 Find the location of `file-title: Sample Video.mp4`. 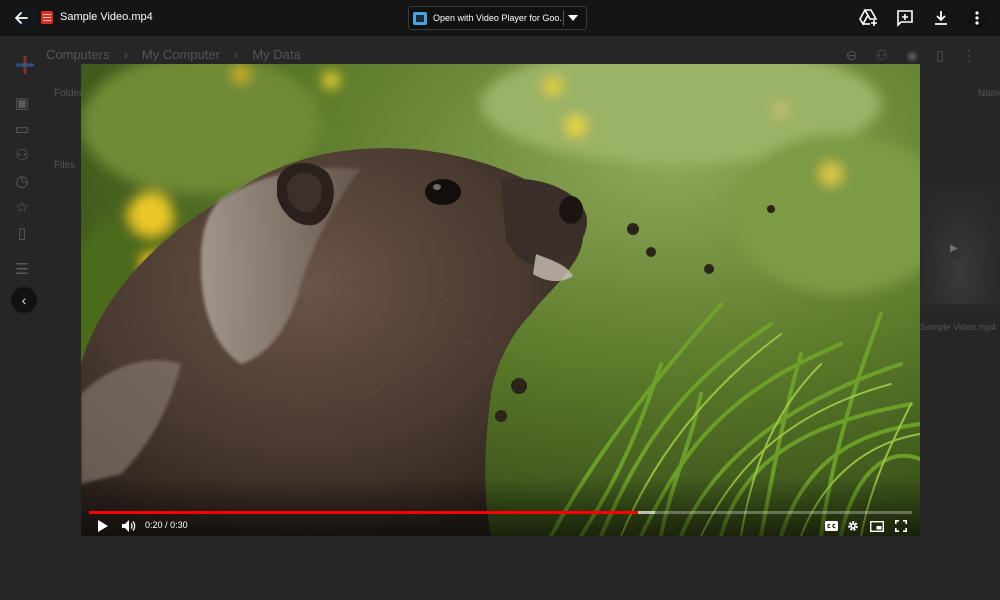

file-title: Sample Video.mp4 is located at coordinates (106, 17).